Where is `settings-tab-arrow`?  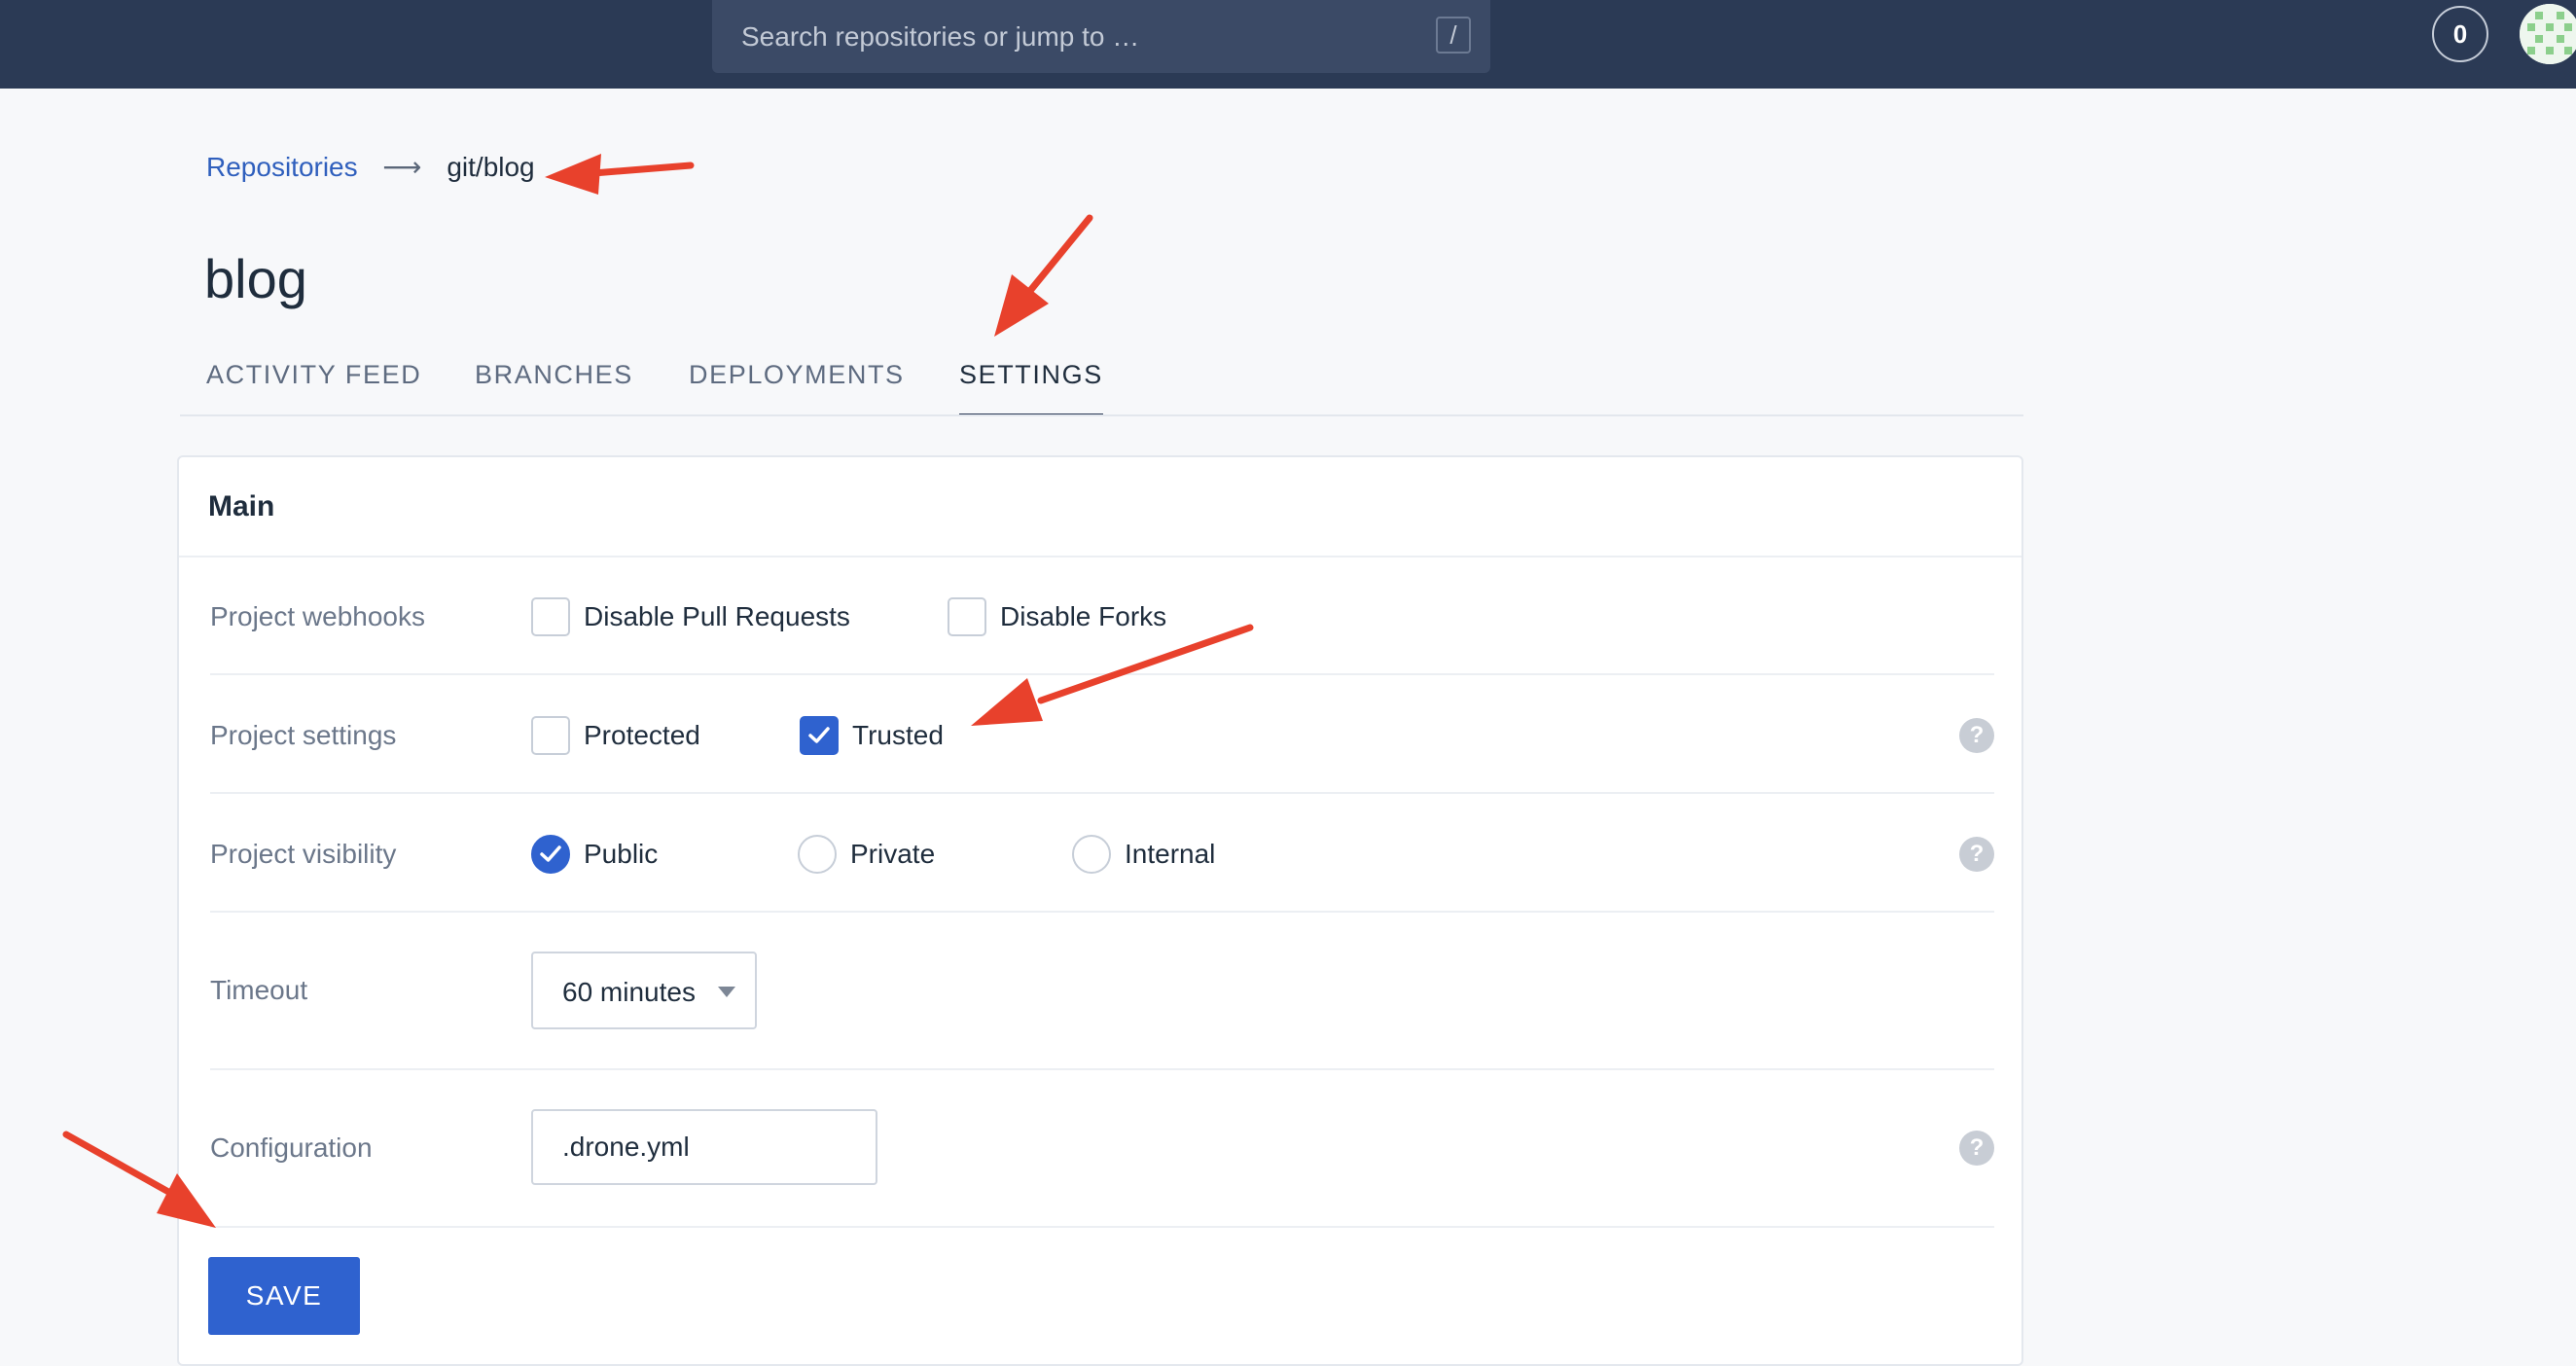 settings-tab-arrow is located at coordinates (1043, 275).